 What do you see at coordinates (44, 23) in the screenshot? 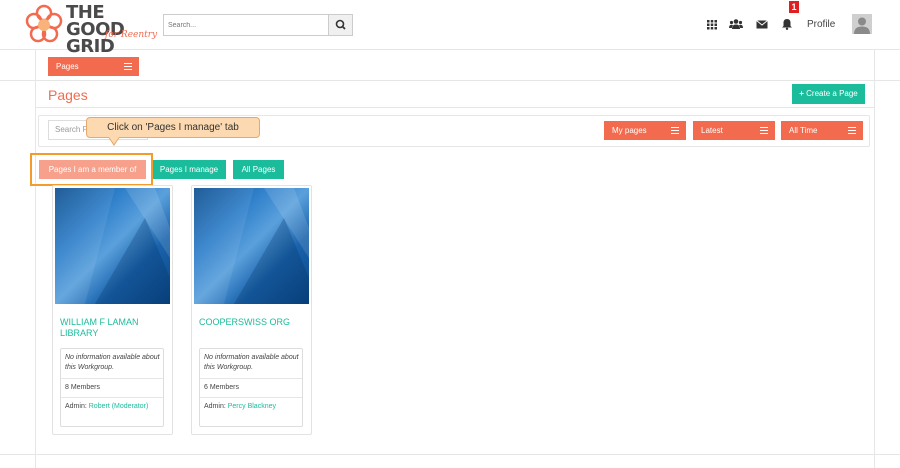
I see `flower-logo-icon` at bounding box center [44, 23].